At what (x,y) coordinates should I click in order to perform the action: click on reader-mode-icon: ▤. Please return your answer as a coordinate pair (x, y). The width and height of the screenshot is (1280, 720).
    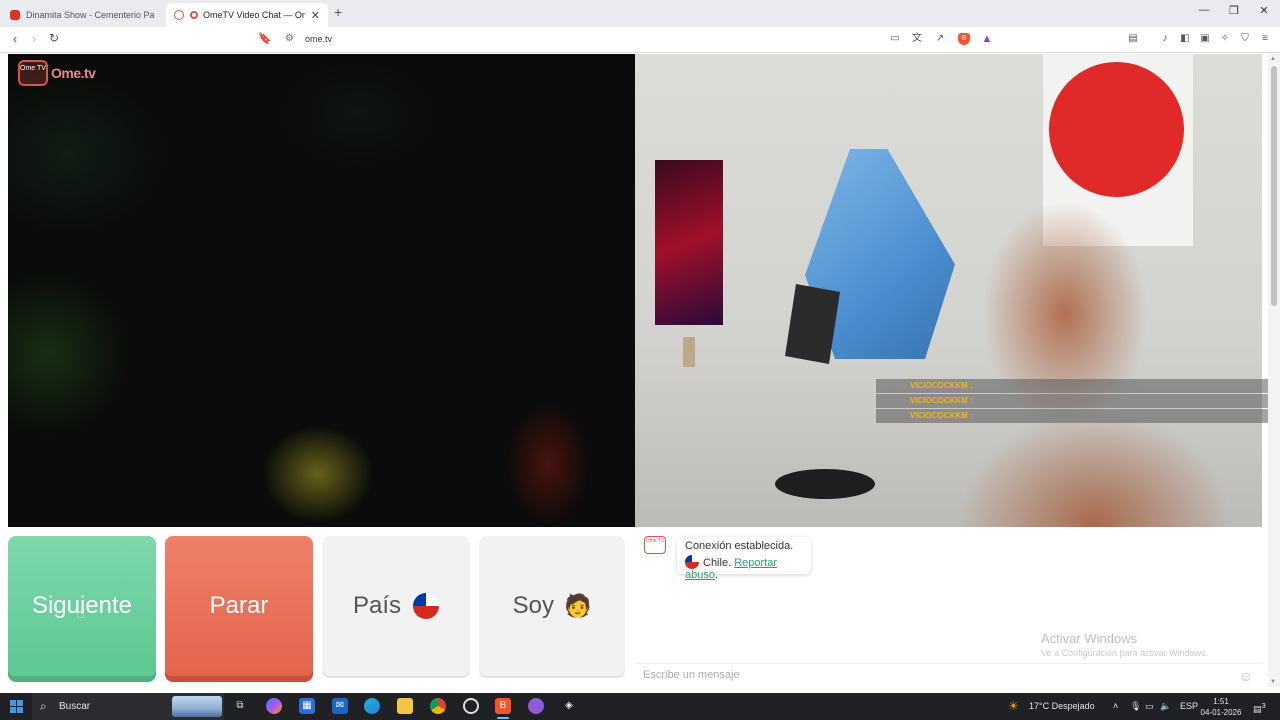
    Looking at the image, I should click on (1133, 39).